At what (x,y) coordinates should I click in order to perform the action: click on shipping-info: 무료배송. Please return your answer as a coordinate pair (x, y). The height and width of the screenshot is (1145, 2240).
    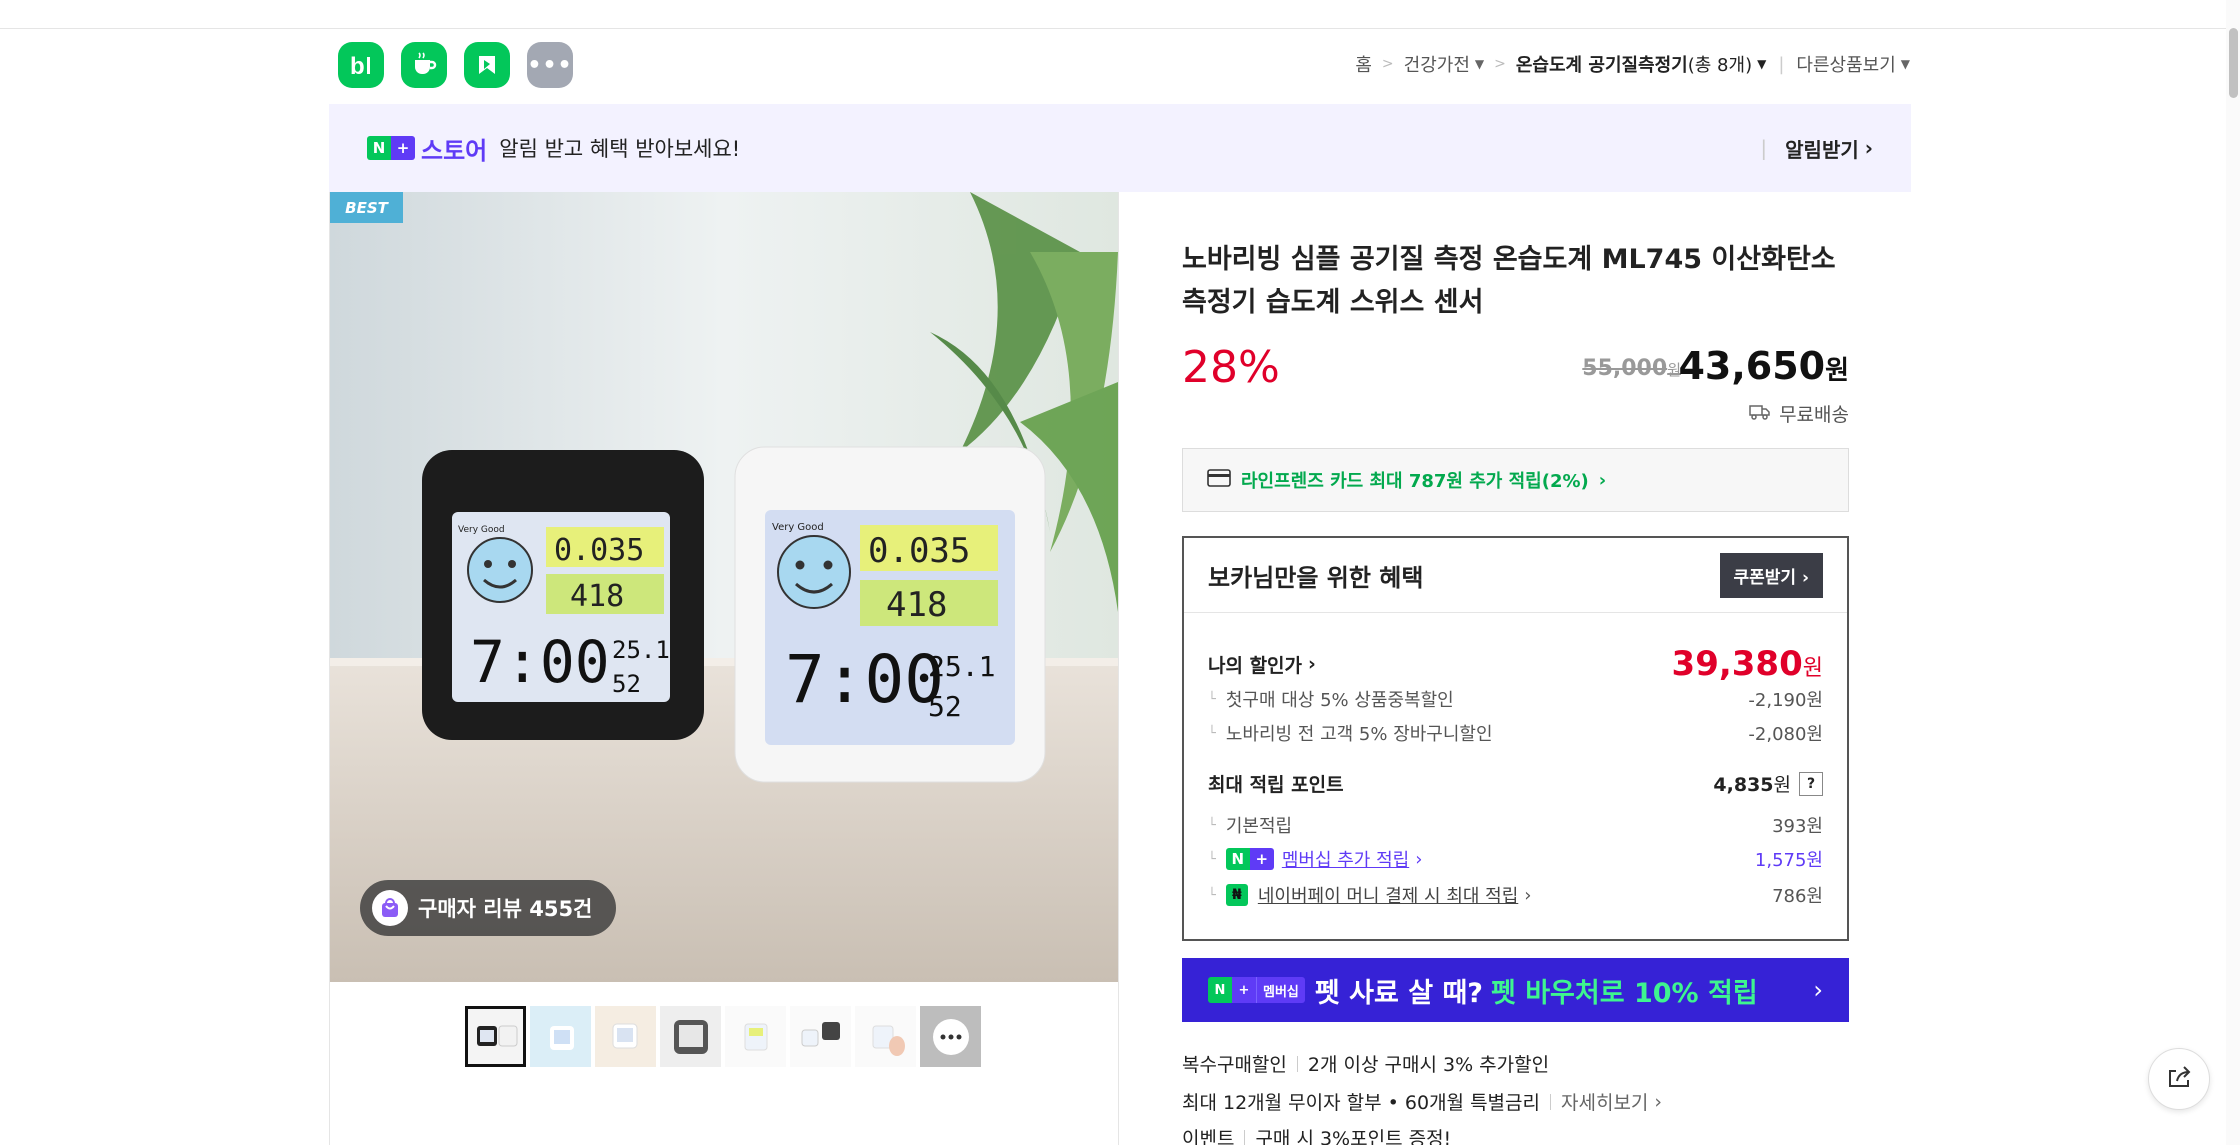
    Looking at the image, I should click on (1799, 413).